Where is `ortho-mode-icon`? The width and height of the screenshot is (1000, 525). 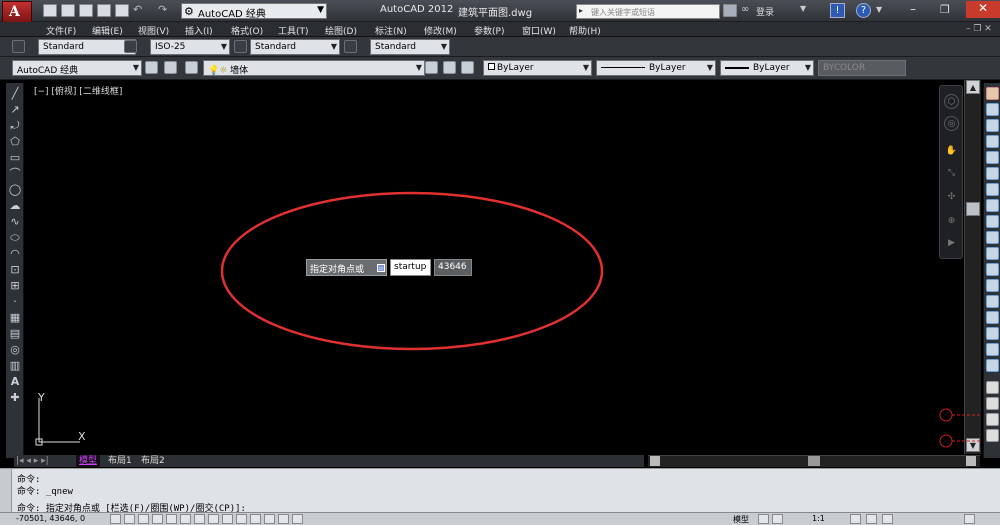 ortho-mode-icon is located at coordinates (157, 519).